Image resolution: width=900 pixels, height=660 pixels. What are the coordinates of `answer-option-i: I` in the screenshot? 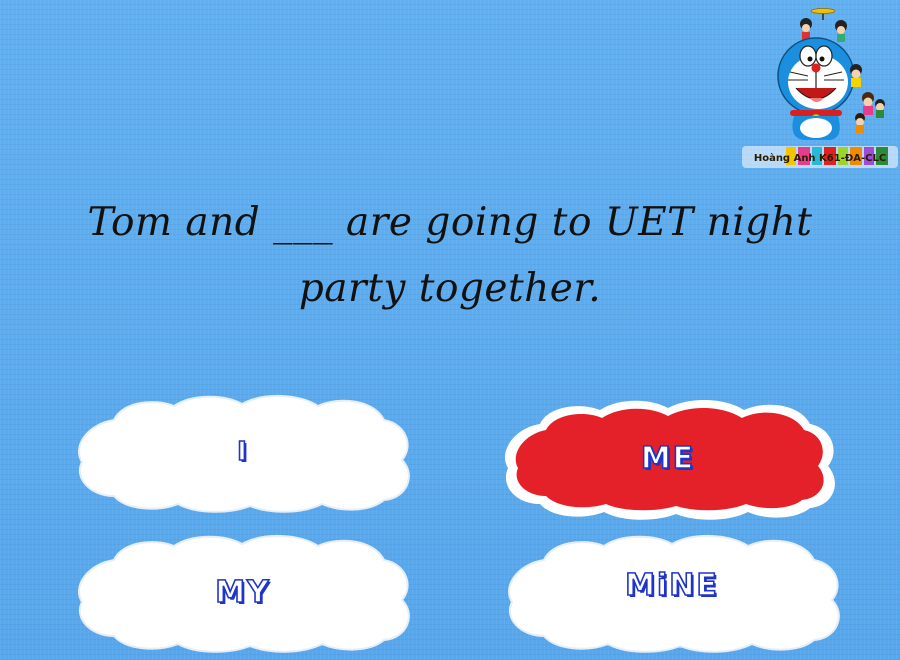 It's located at (243, 452).